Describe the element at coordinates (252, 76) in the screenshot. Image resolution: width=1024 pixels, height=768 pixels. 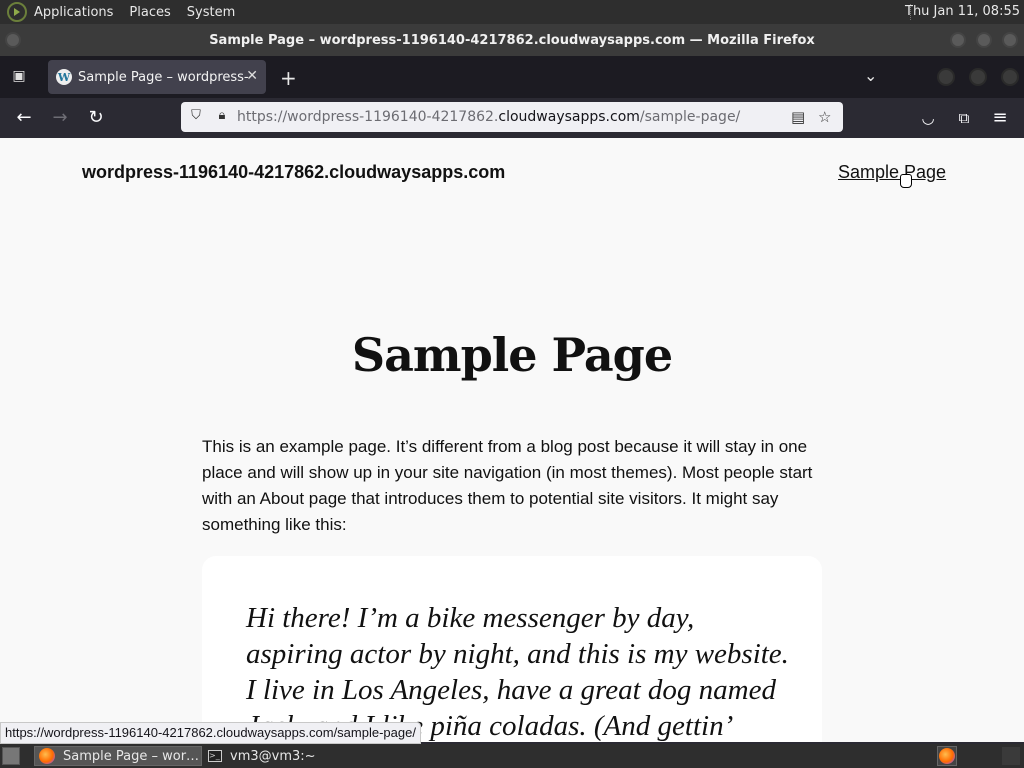
I see `close-tab-icon: ✕` at that location.